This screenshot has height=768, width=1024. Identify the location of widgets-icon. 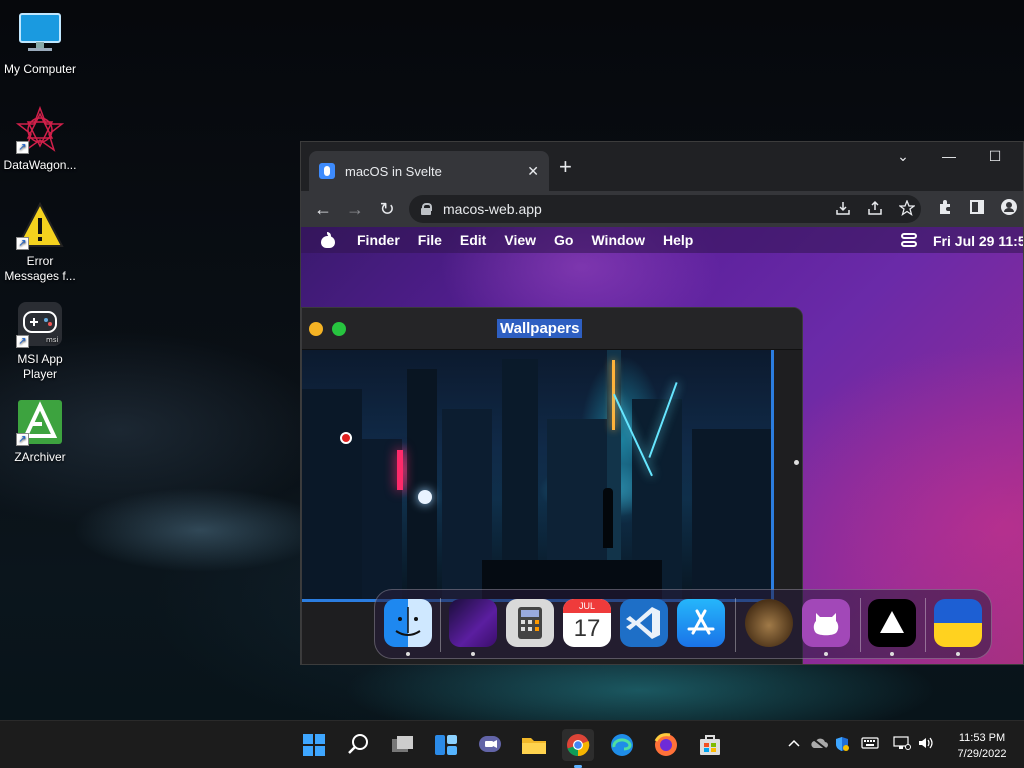
(446, 745).